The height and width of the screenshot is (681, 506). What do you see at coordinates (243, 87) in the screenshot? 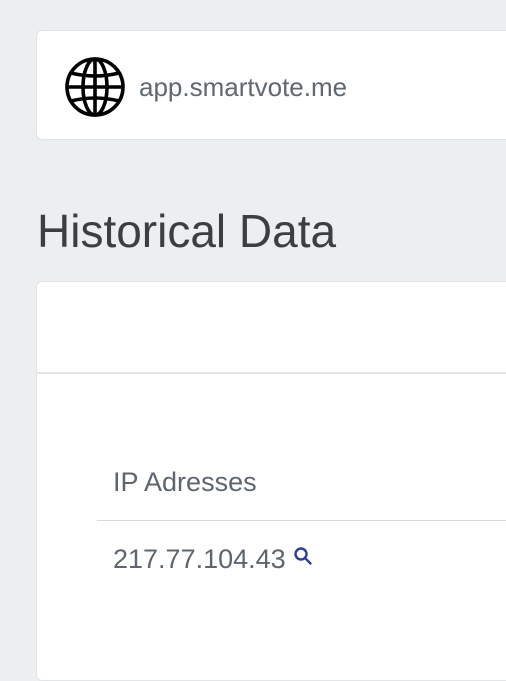
I see `domain-url: app.smartvote.me` at bounding box center [243, 87].